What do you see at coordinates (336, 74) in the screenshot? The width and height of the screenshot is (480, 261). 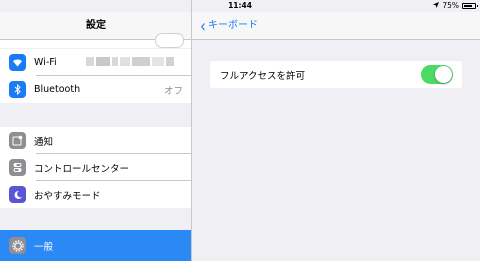 I see `full-access-row: フルアクセスを許可` at bounding box center [336, 74].